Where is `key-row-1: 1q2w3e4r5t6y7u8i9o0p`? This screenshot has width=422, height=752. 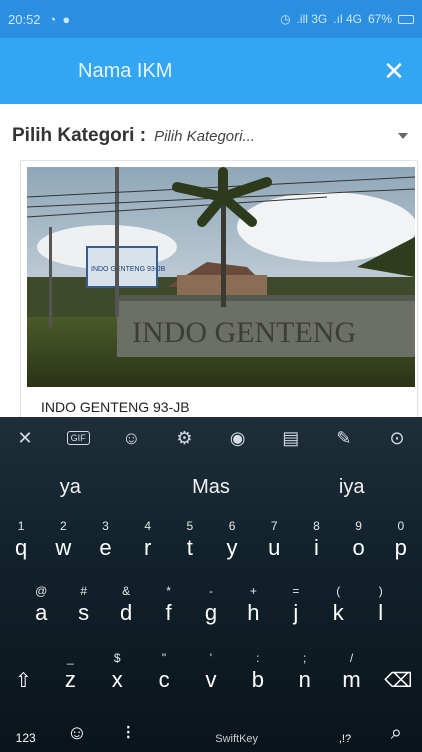
key-row-1: 1q2w3e4r5t6y7u8i9o0p is located at coordinates (211, 541).